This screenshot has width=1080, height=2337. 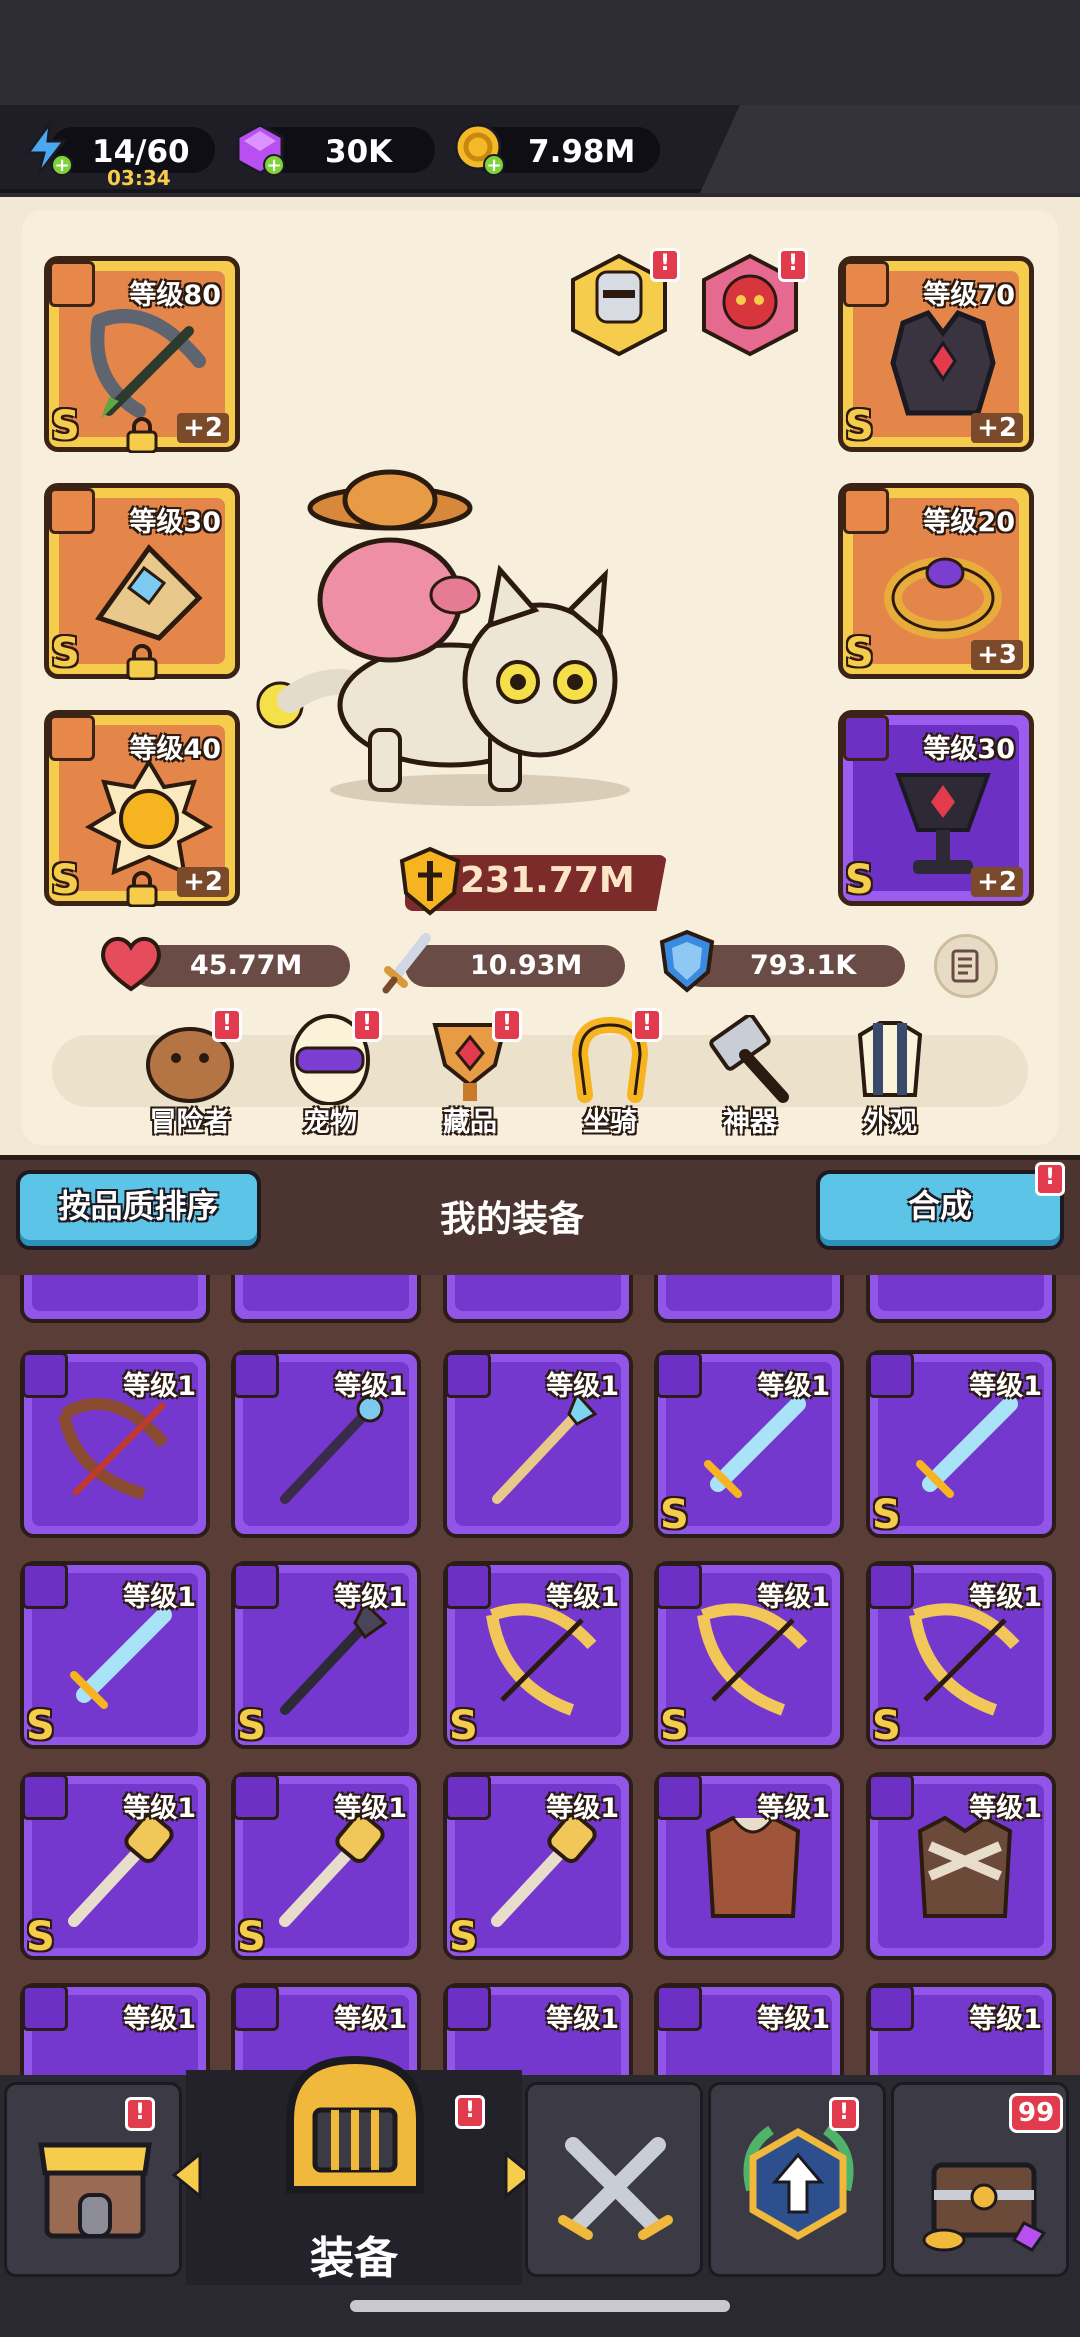 What do you see at coordinates (679, 2008) in the screenshot?
I see `ring-tag-icon` at bounding box center [679, 2008].